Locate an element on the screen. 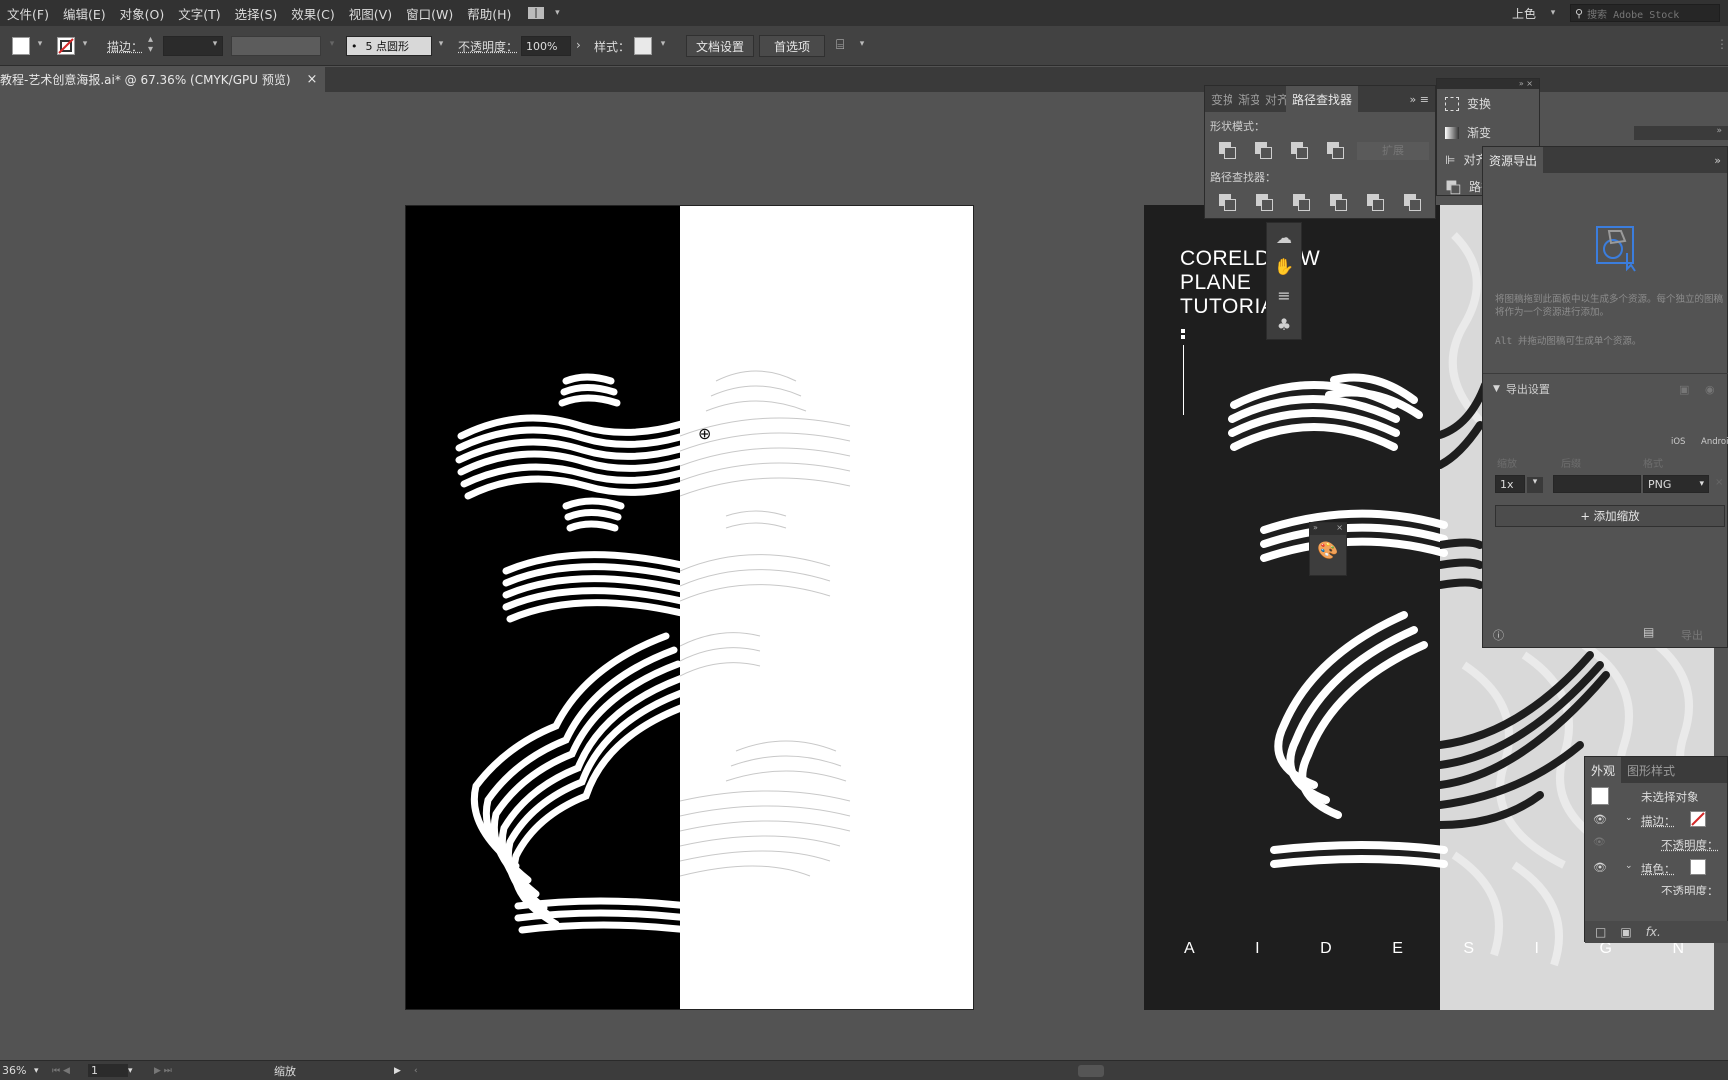 The height and width of the screenshot is (1080, 1728). scroll-left-icon: ‹ is located at coordinates (416, 1071).